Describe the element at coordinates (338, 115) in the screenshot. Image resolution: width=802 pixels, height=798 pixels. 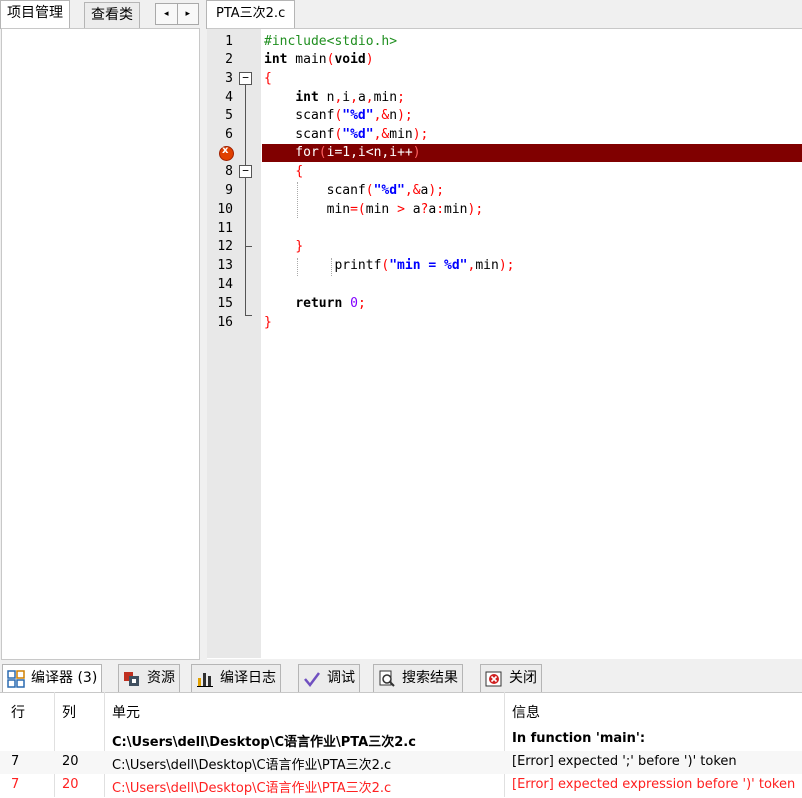
I see `code-line: scanf("%d",&n);` at that location.